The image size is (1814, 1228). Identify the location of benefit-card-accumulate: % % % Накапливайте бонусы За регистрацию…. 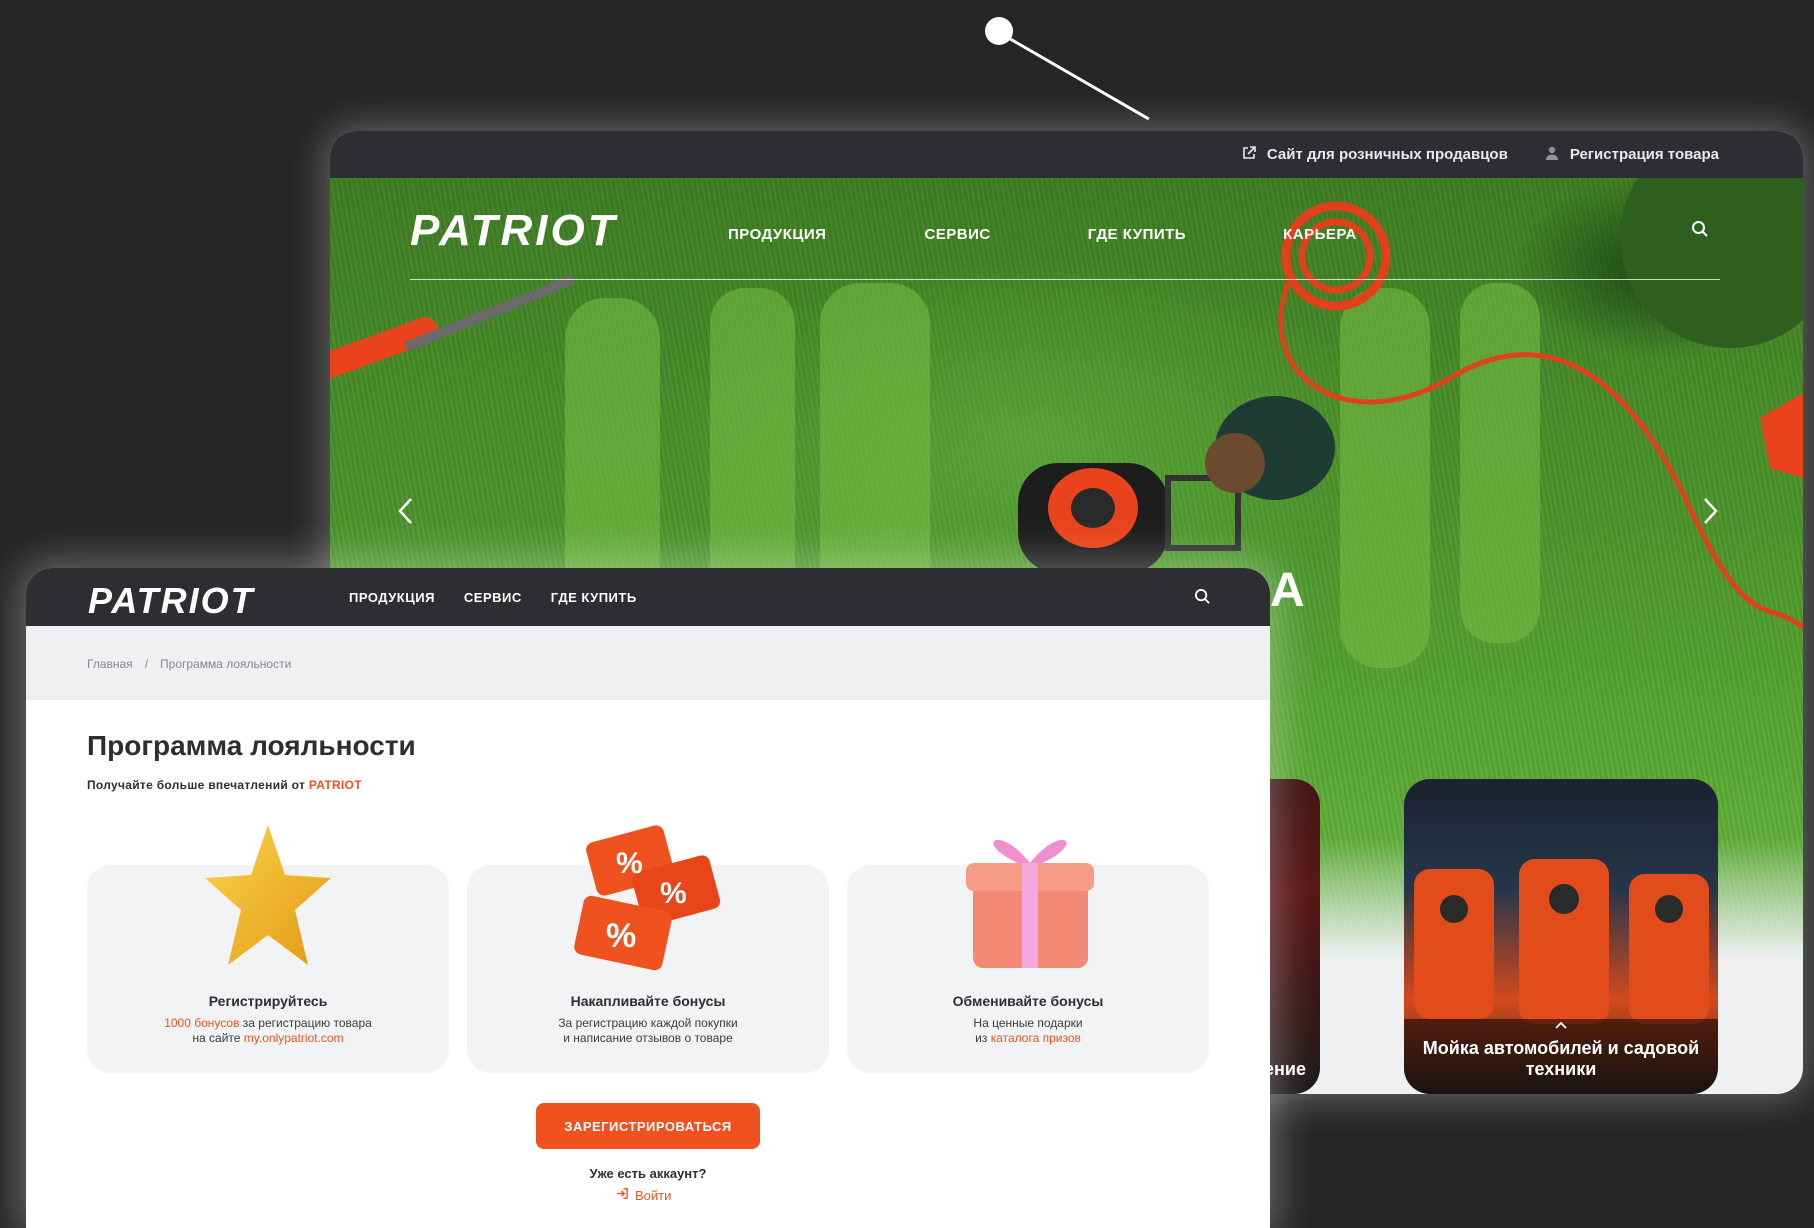
(648, 949).